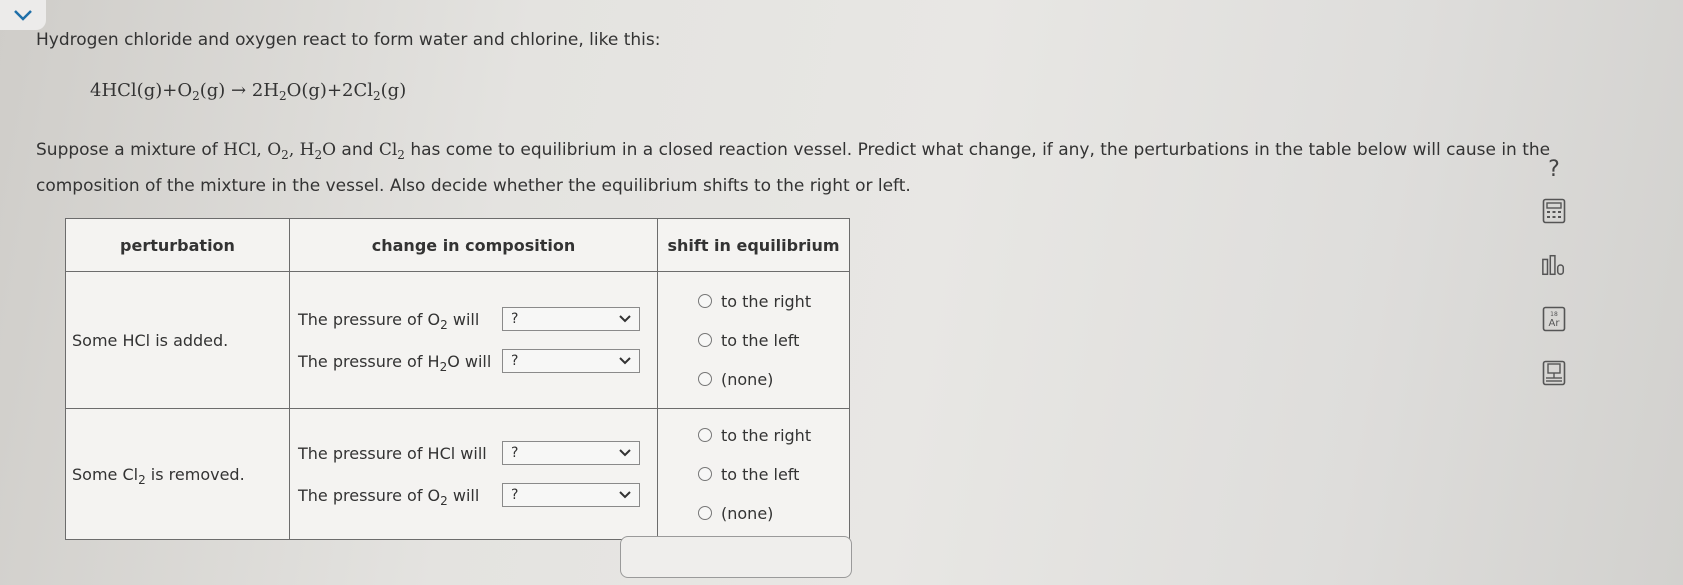 This screenshot has width=1683, height=585. I want to click on collapse-button, so click(23, 15).